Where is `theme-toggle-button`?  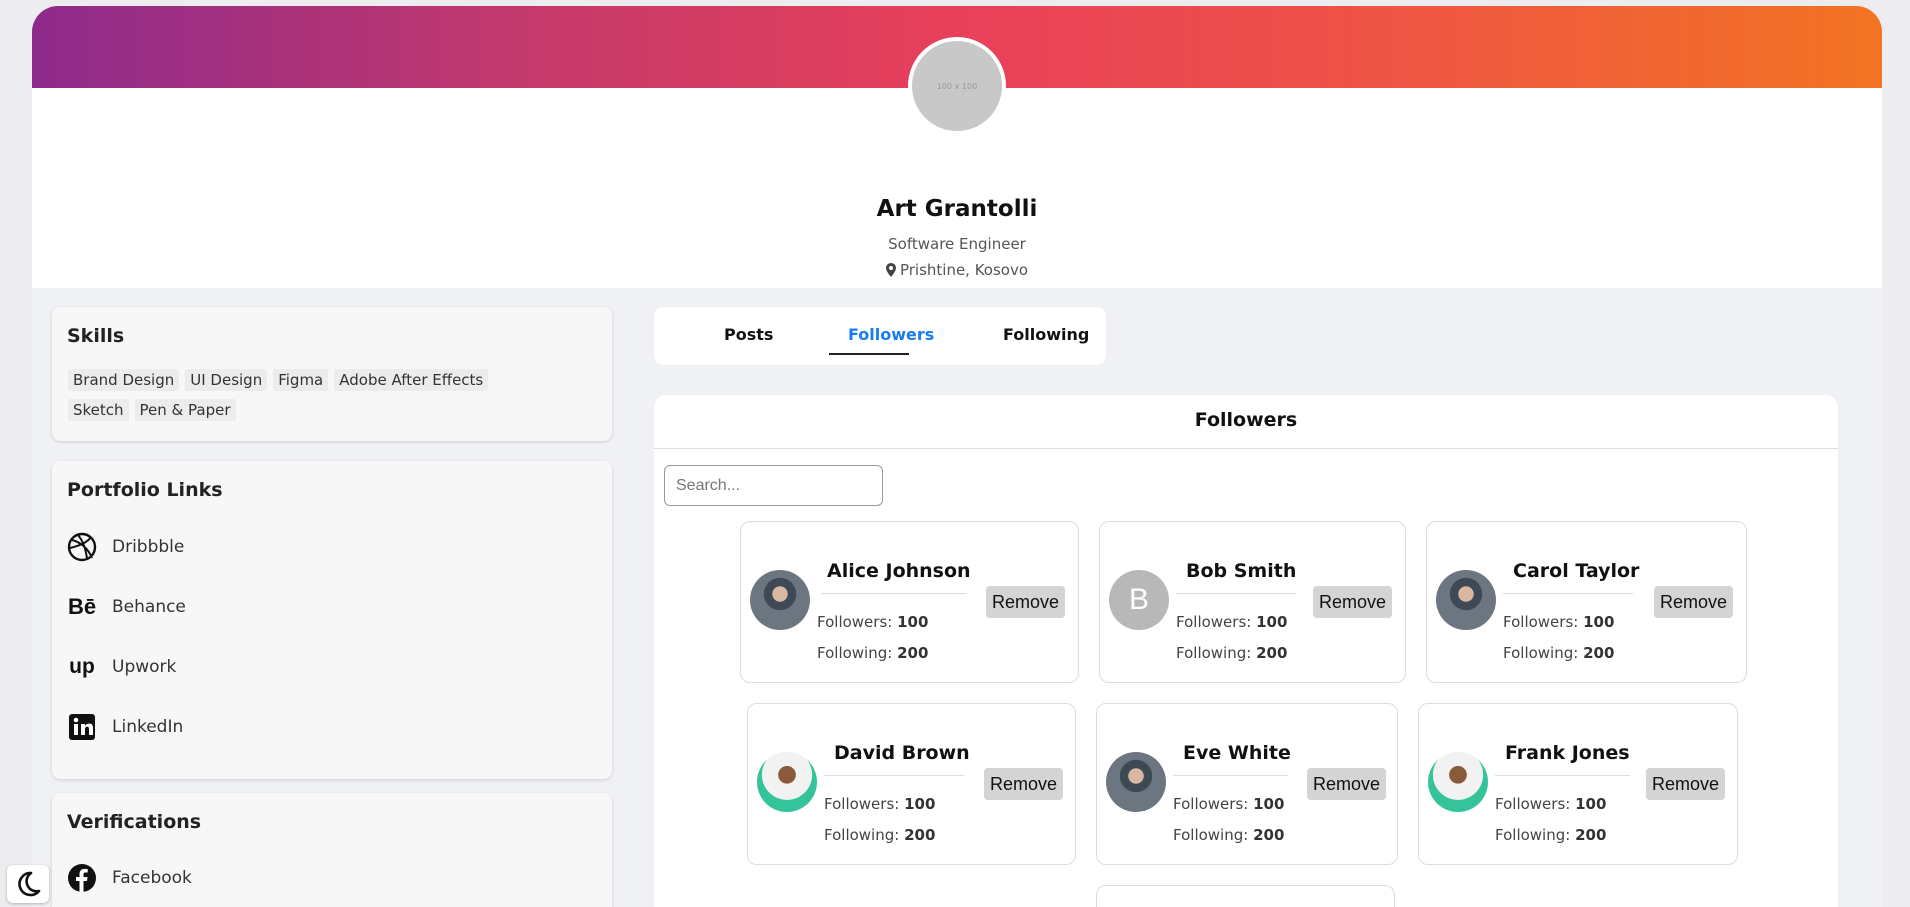
theme-toggle-button is located at coordinates (28, 884).